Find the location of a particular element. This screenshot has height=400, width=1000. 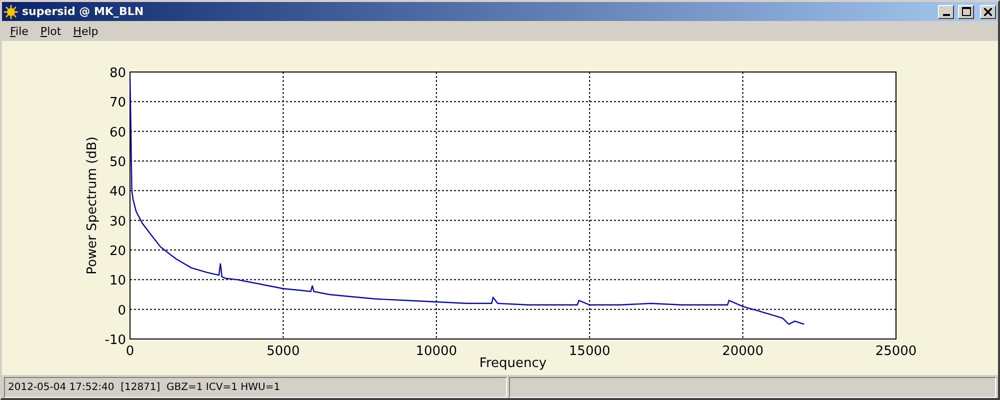

maximize-icon is located at coordinates (966, 11).